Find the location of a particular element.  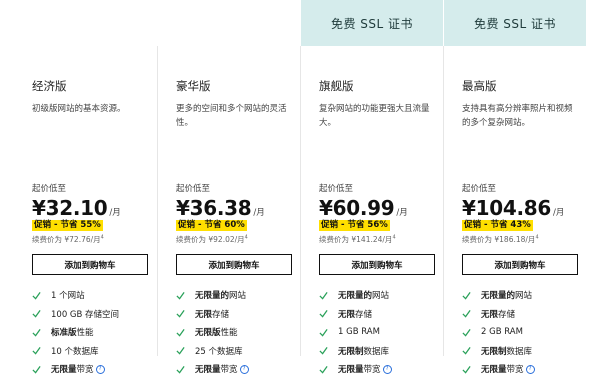

plan-description: 复杂网站的功能更强大且流量大。 is located at coordinates (374, 116).